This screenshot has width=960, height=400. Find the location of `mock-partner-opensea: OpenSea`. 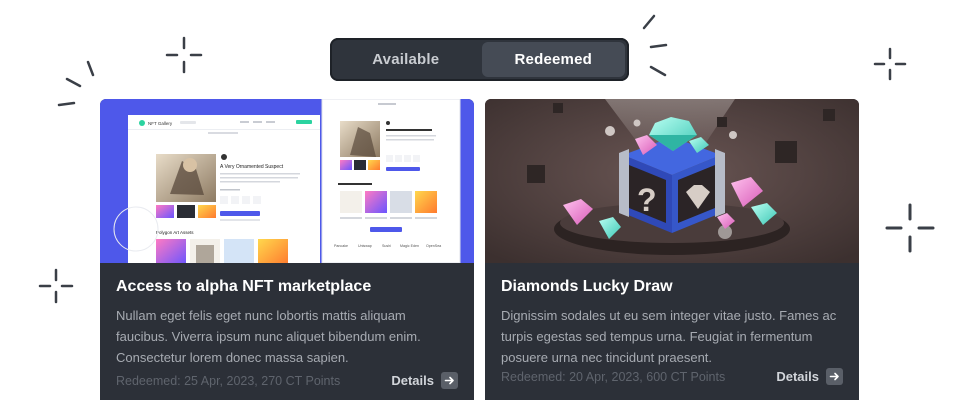

mock-partner-opensea: OpenSea is located at coordinates (433, 246).